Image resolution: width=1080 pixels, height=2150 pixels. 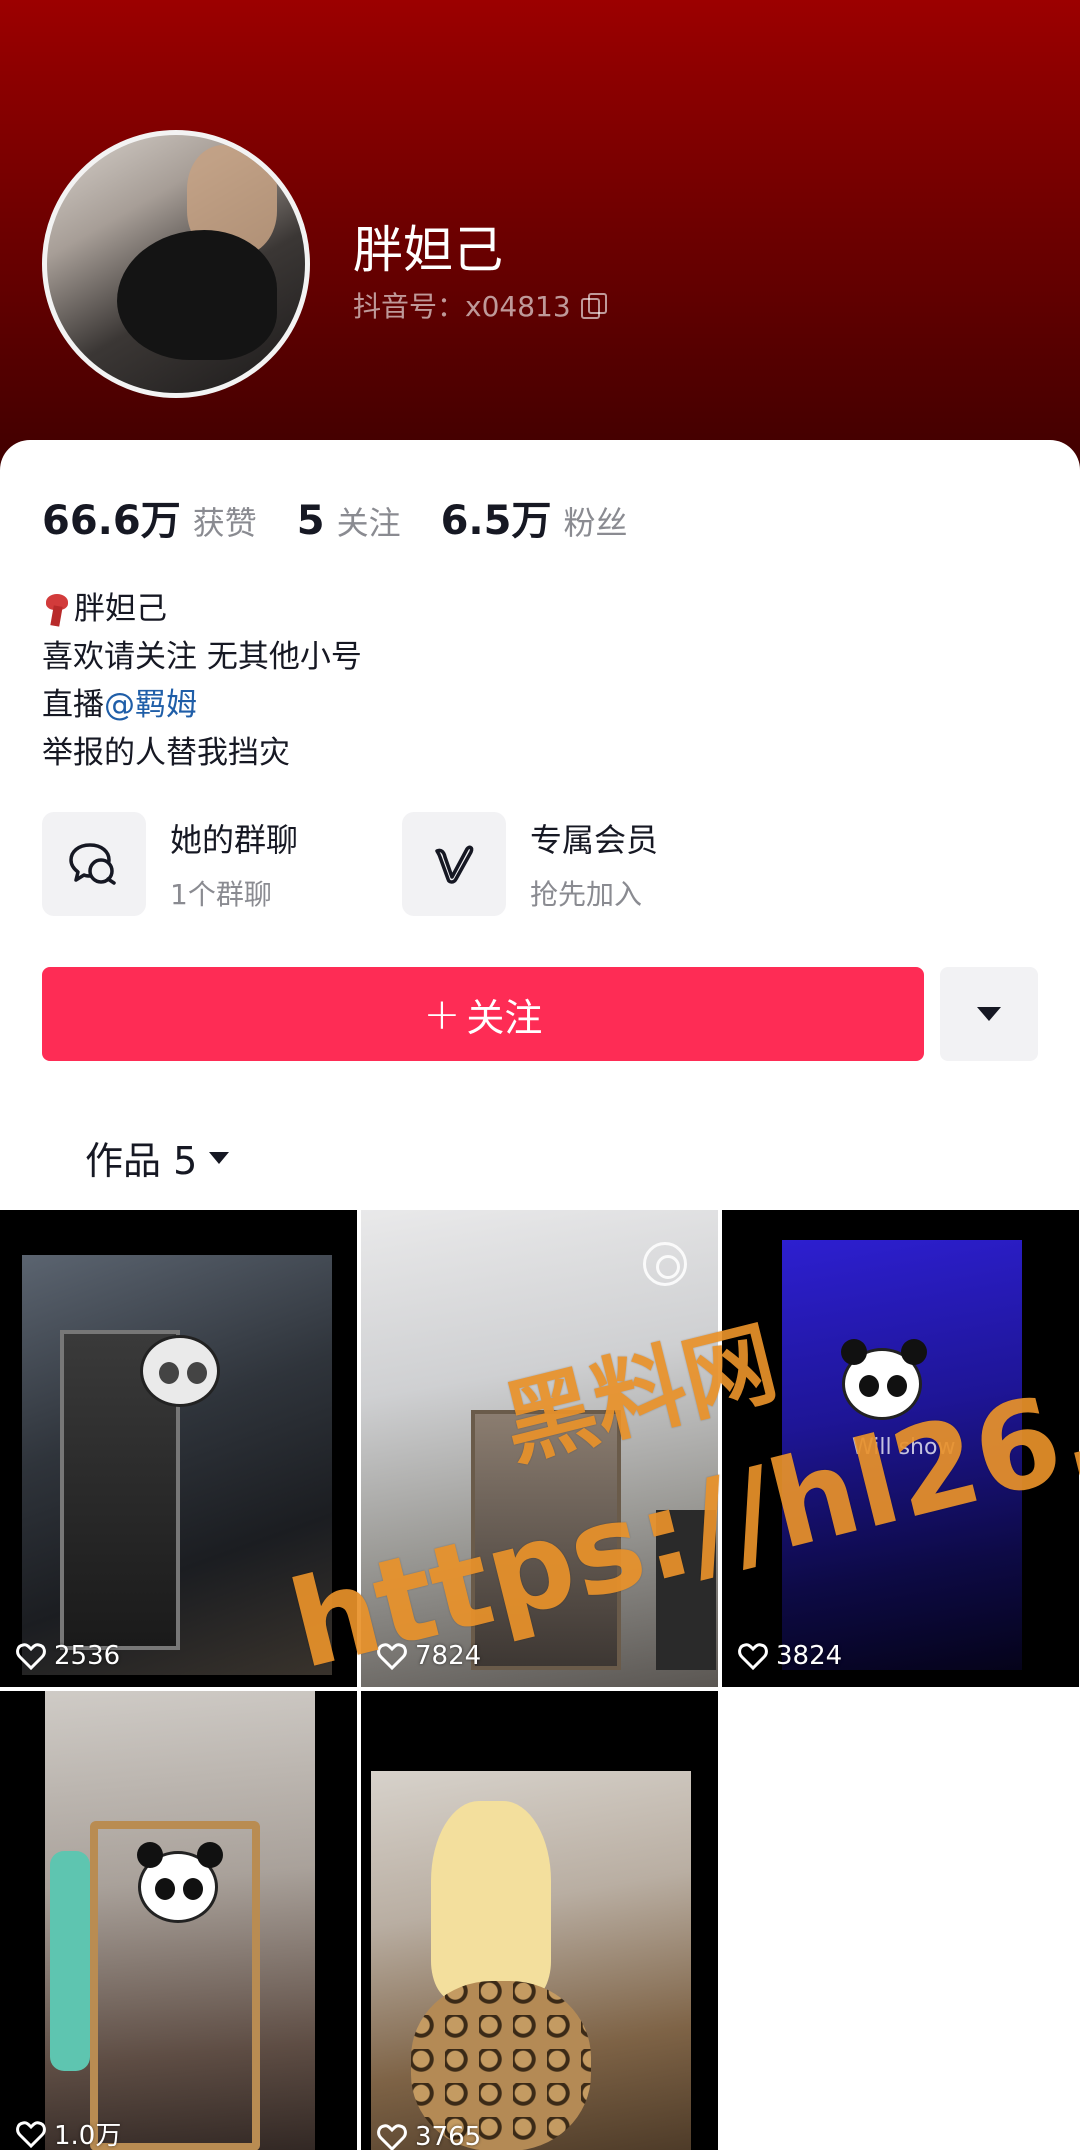 I want to click on stat-likes-number: 66.6万, so click(x=111, y=521).